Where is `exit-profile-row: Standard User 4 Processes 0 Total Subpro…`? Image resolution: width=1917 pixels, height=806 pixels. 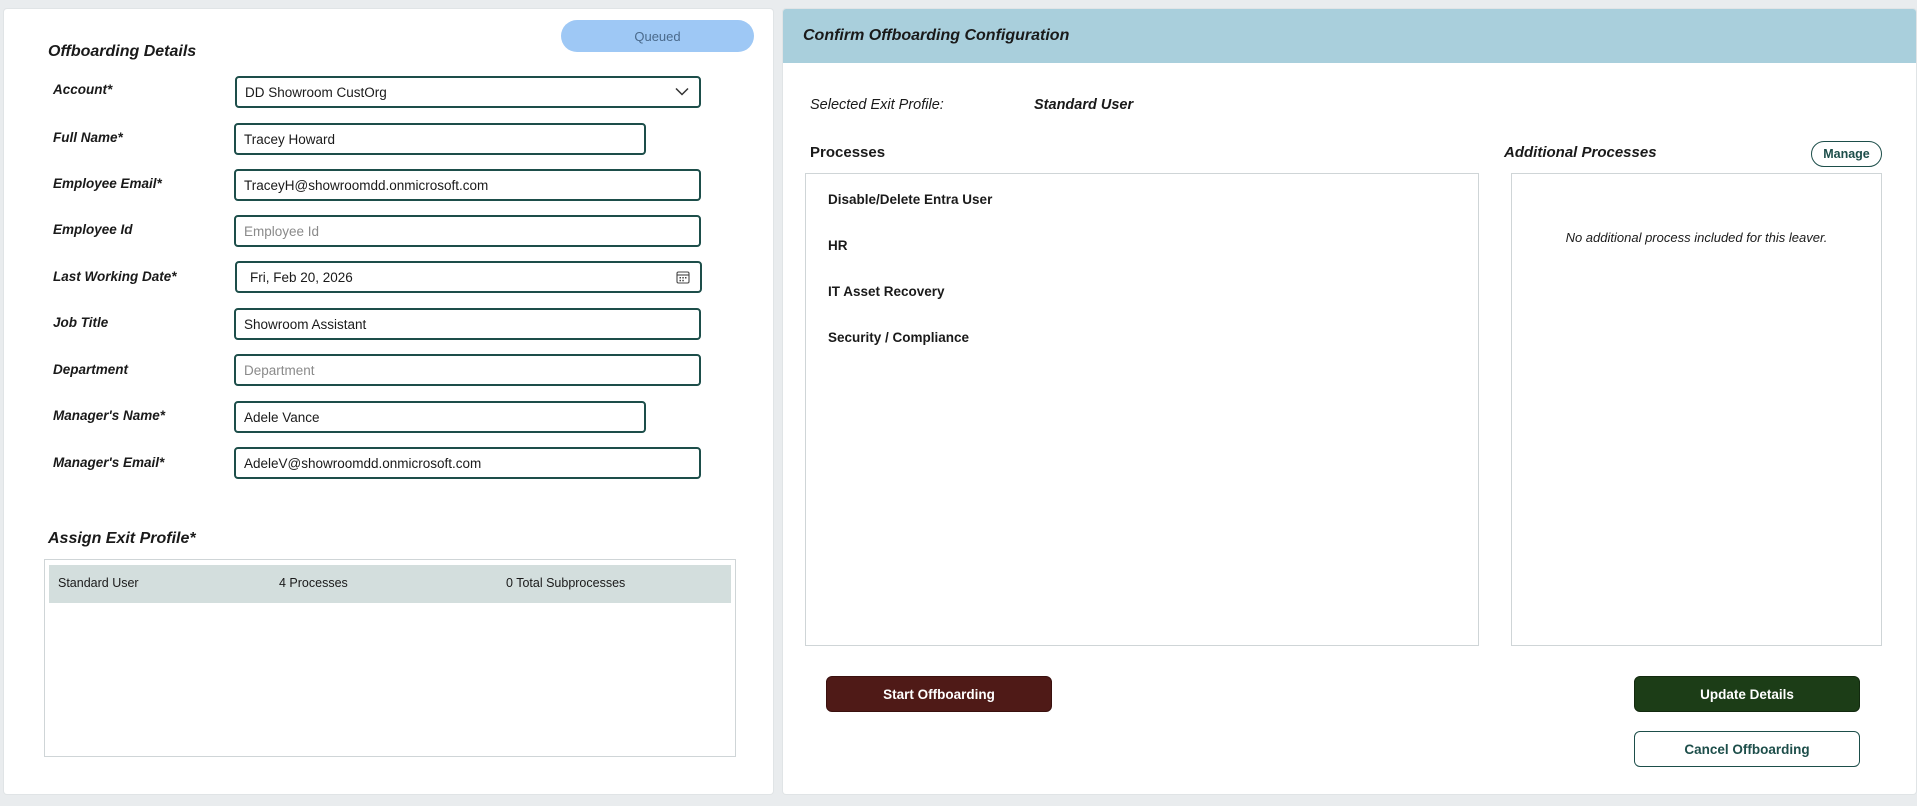 exit-profile-row: Standard User 4 Processes 0 Total Subpro… is located at coordinates (390, 584).